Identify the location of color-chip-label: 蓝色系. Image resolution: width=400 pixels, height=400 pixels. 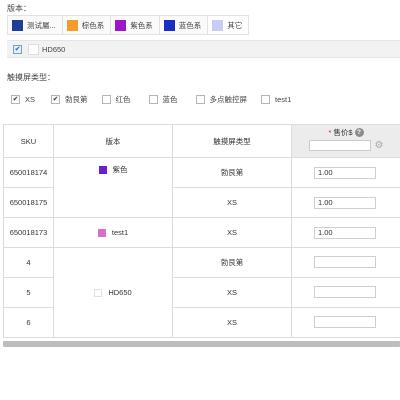
(190, 25).